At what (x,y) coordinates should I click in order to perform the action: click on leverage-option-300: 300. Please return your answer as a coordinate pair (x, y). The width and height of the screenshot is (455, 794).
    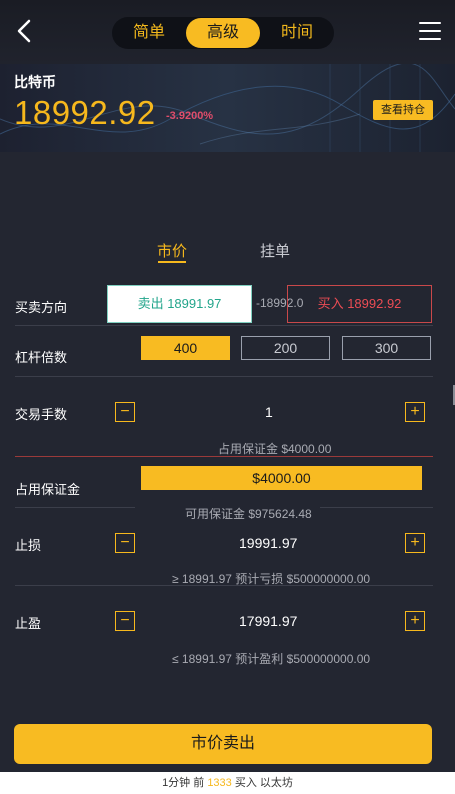
    Looking at the image, I should click on (386, 348).